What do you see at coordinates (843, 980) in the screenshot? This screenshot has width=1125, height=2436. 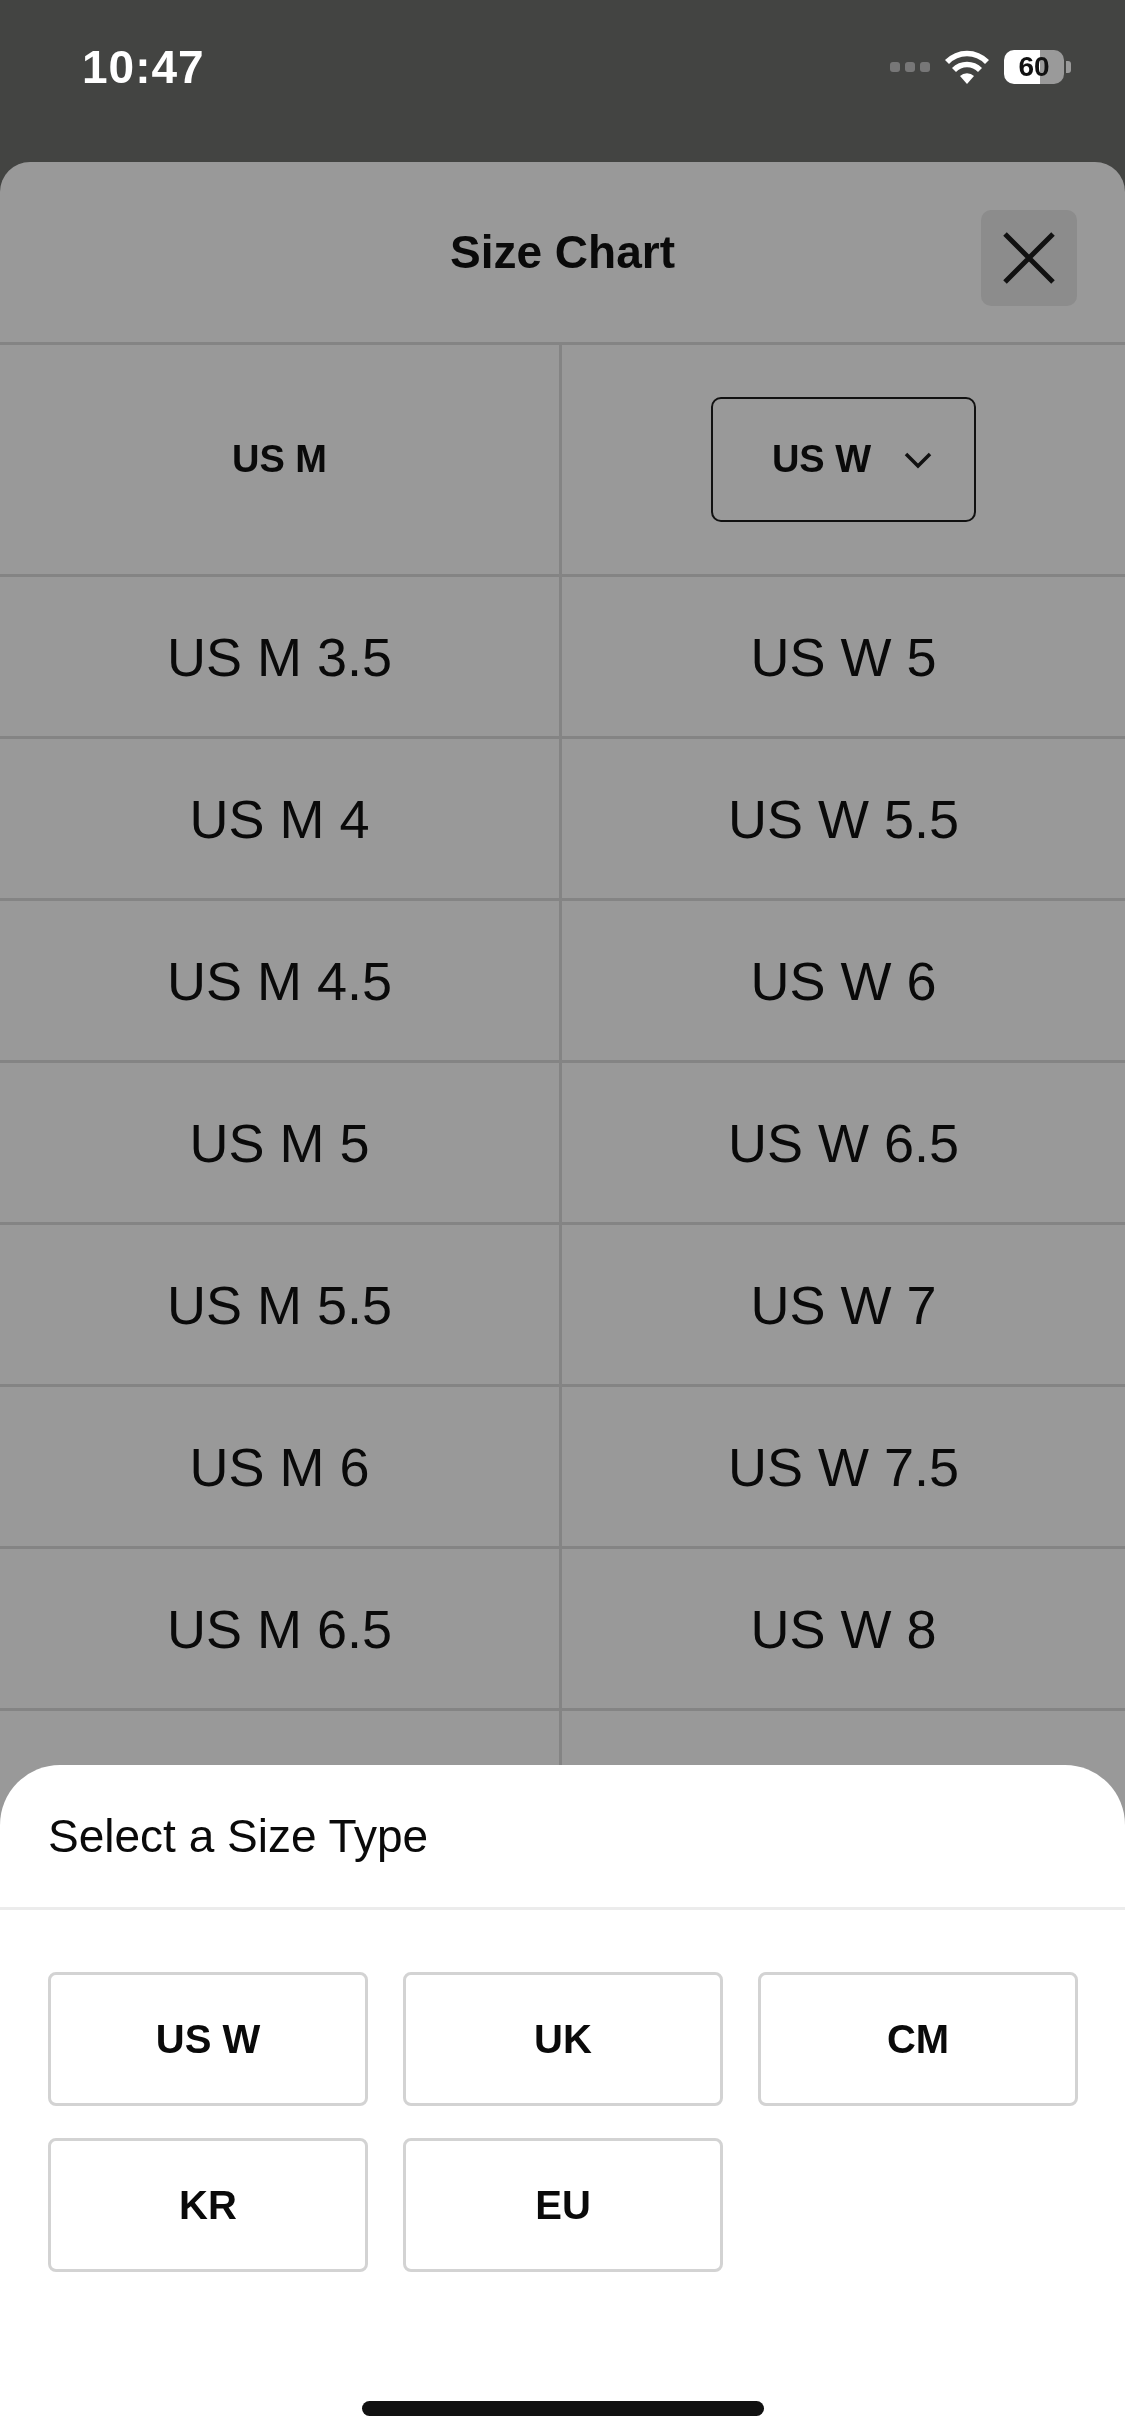 I see `size-cell: US W 6` at bounding box center [843, 980].